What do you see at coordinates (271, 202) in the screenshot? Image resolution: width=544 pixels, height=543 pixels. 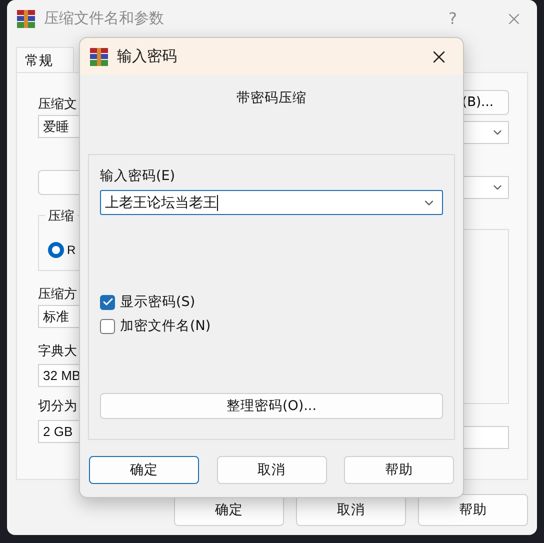 I see `password-field: 上老王论坛当老王` at bounding box center [271, 202].